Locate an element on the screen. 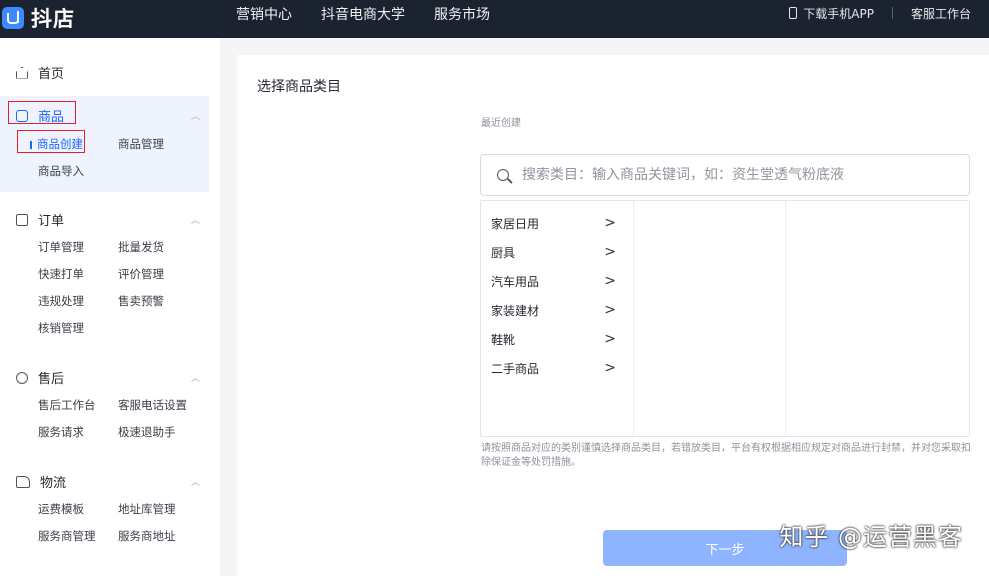 The width and height of the screenshot is (989, 576). sidebar-group-aftersales: 售后 ︿ is located at coordinates (108, 377).